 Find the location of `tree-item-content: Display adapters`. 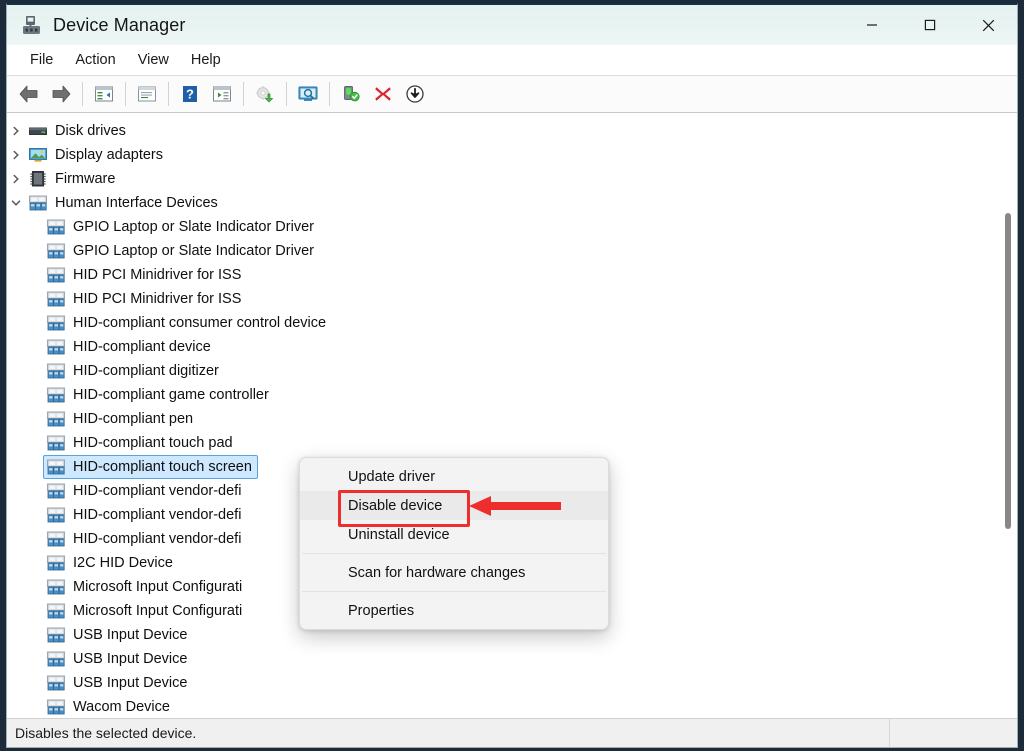

tree-item-content: Display adapters is located at coordinates (97, 155).